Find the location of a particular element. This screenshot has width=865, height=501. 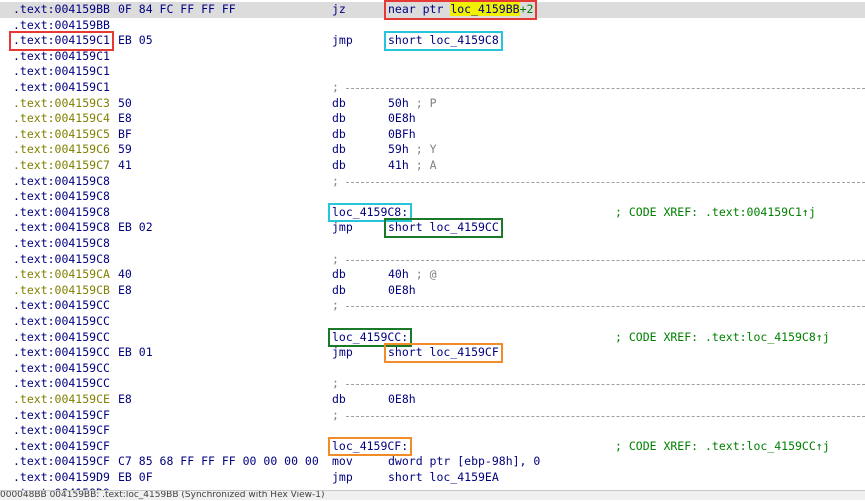

operand-text: 41h is located at coordinates (398, 165).